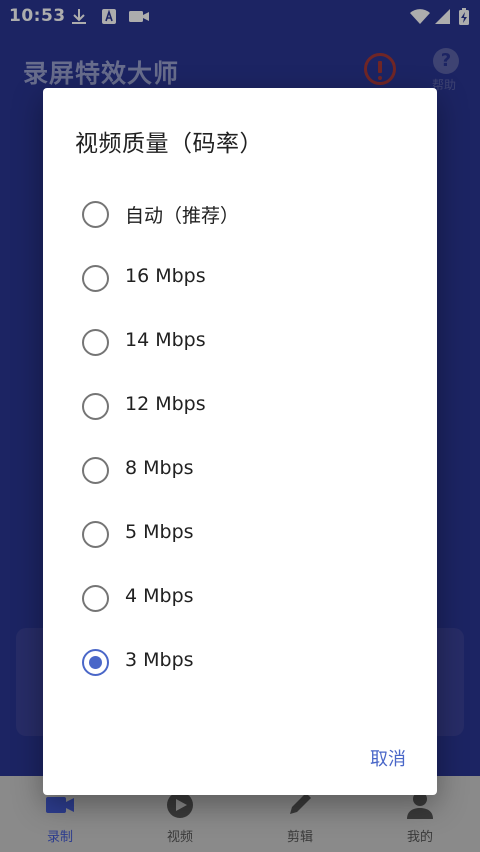 The height and width of the screenshot is (852, 480). I want to click on option-label: 5 Mbps, so click(159, 532).